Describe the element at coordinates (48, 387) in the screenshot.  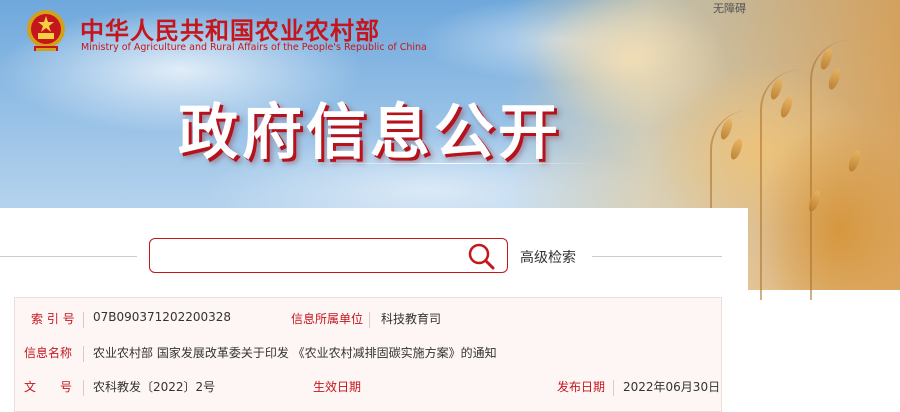
I see `doc-number-label: 文 号` at that location.